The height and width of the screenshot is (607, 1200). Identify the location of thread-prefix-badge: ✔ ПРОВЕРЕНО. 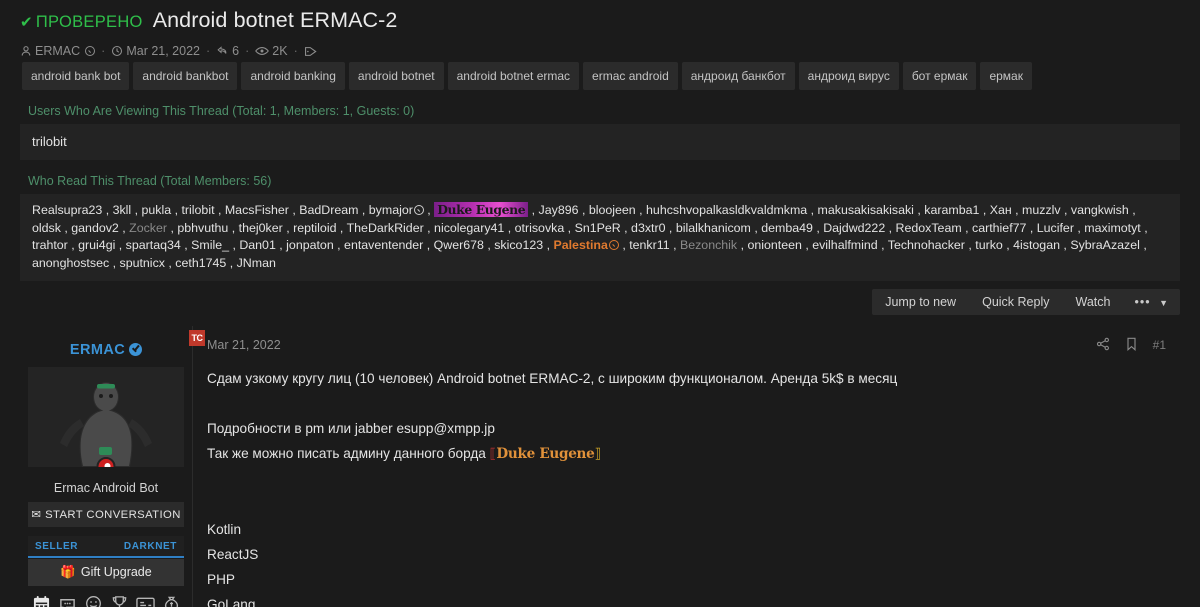
(81, 22).